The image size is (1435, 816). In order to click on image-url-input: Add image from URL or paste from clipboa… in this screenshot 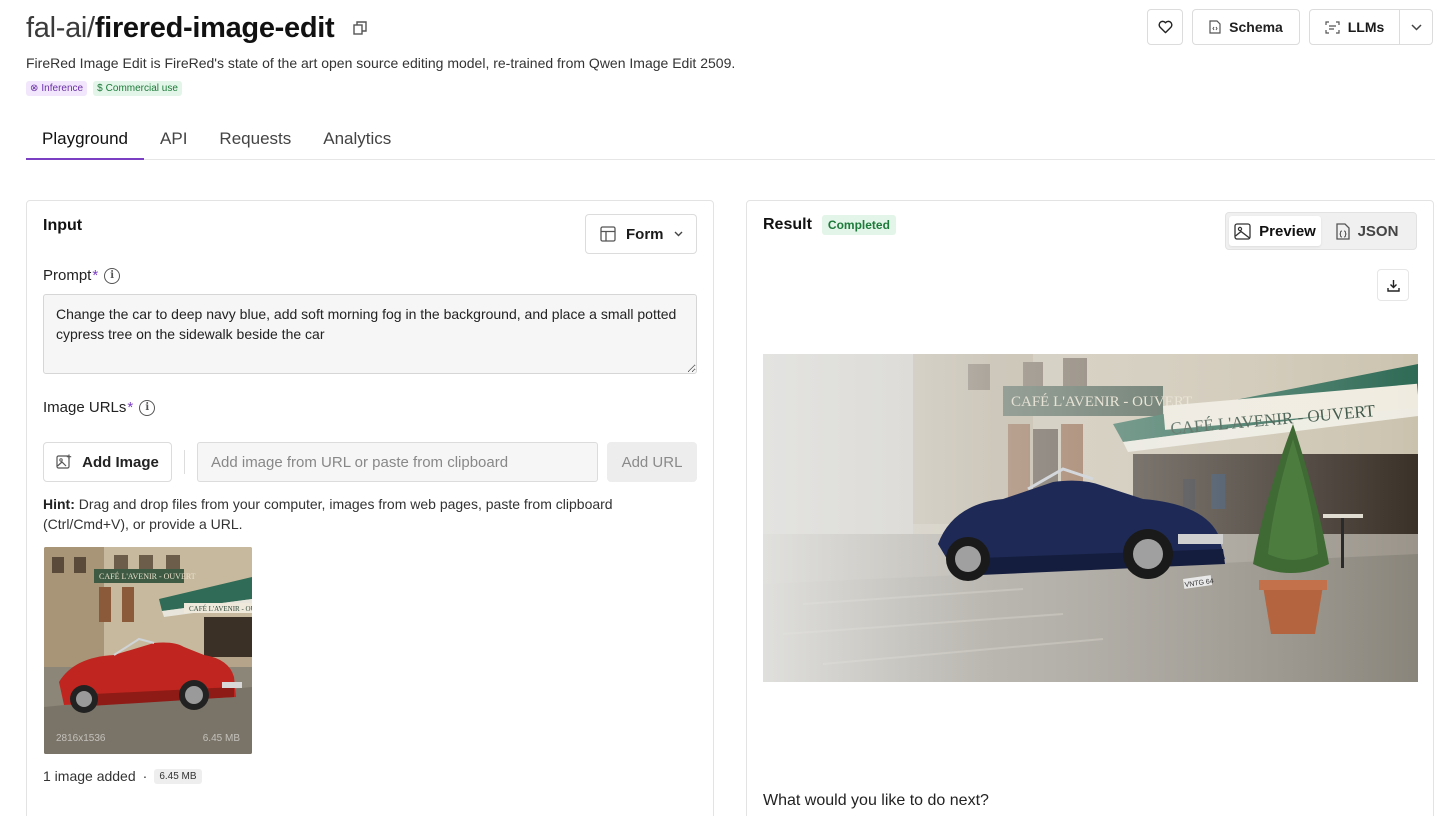, I will do `click(397, 462)`.